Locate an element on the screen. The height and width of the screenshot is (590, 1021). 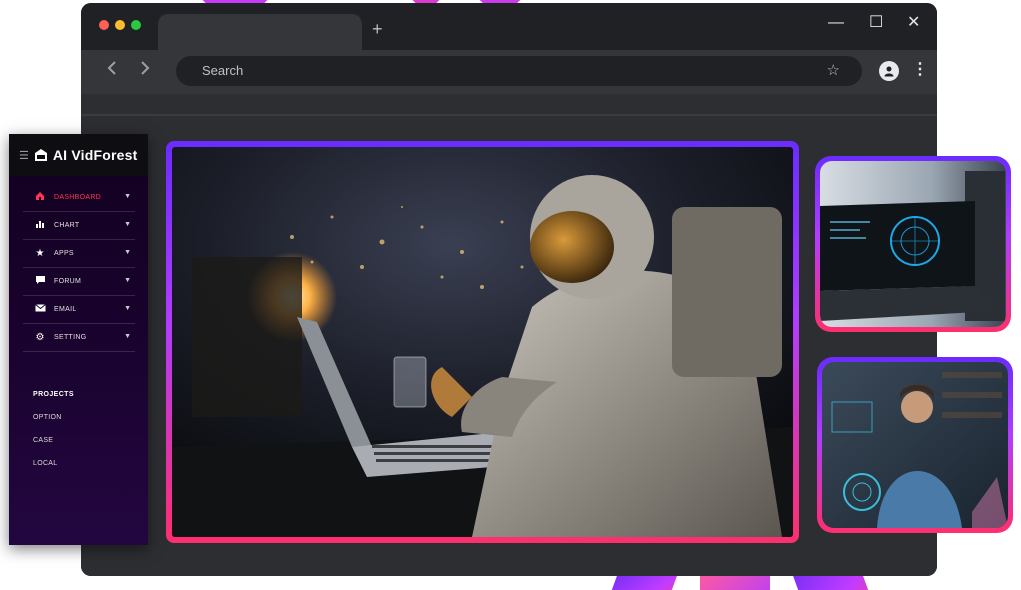
back-button is located at coordinates (112, 70).